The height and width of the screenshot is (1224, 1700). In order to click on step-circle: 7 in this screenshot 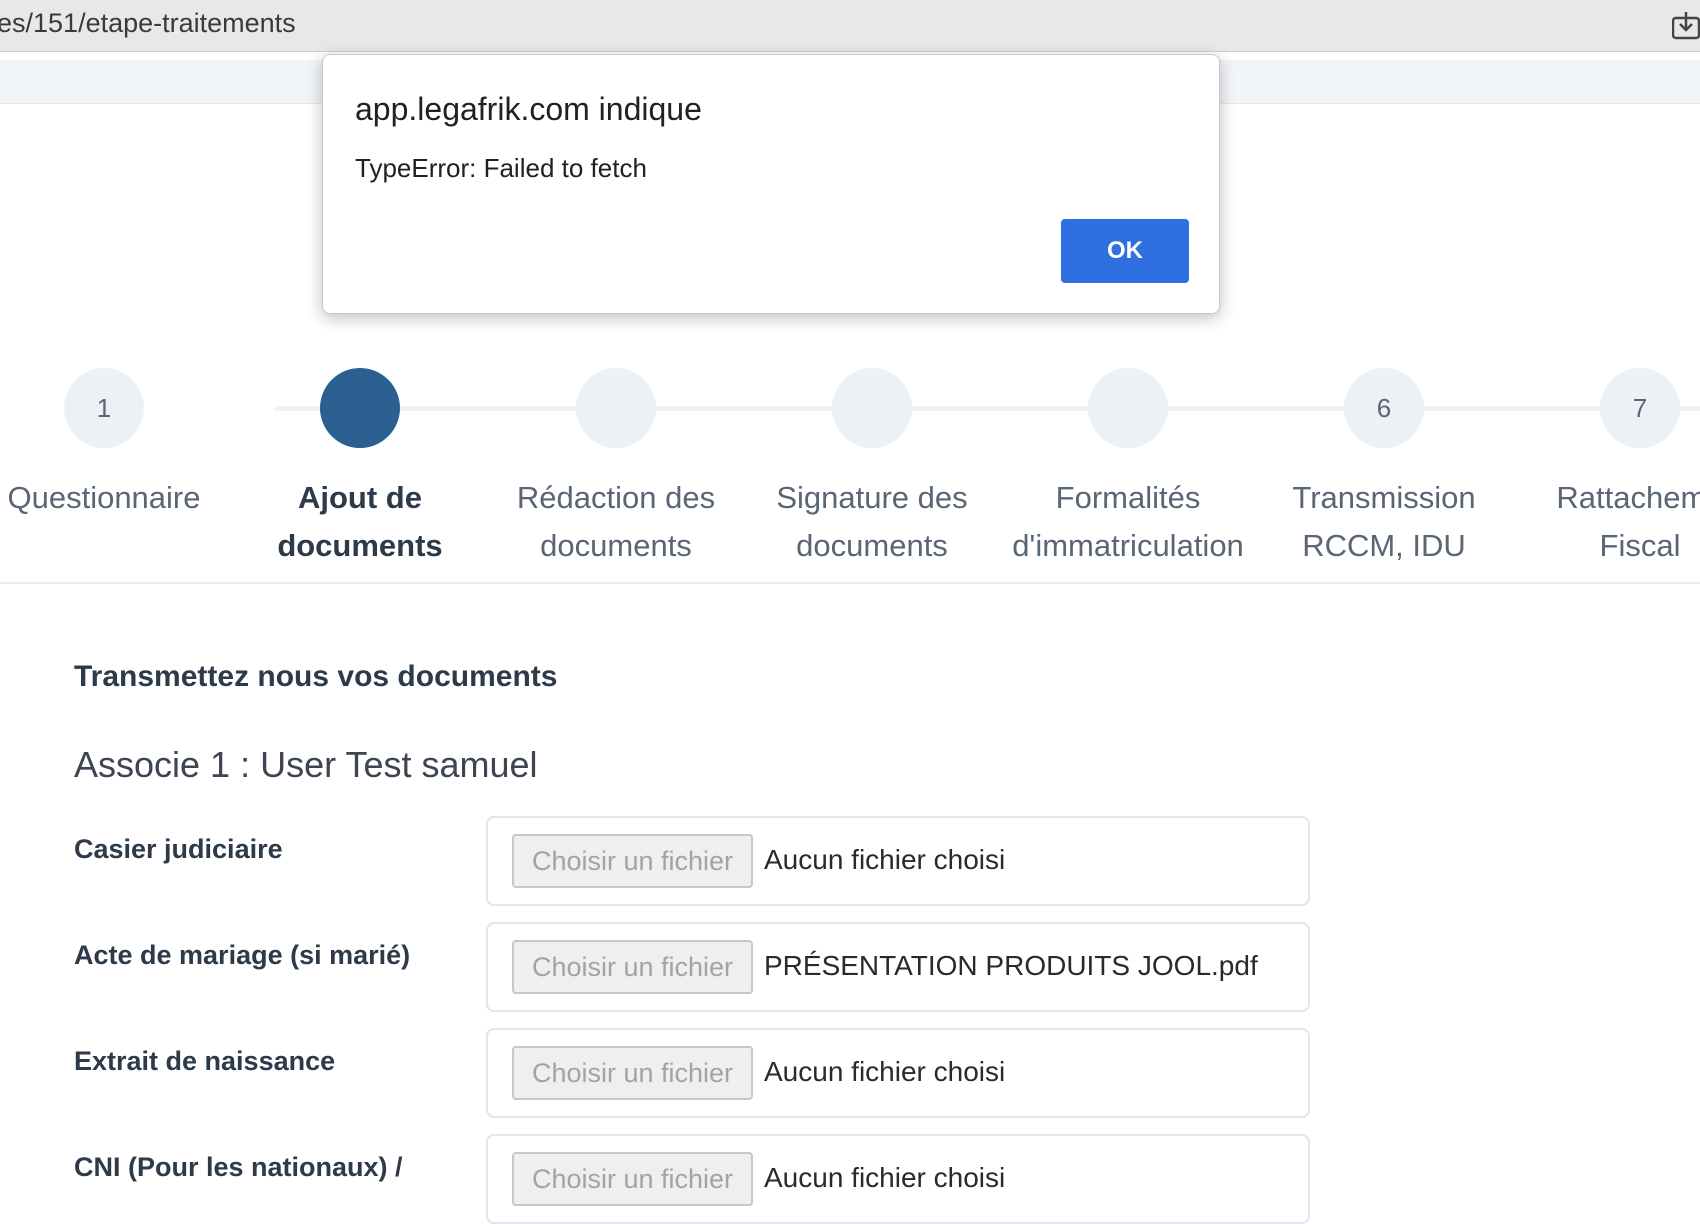, I will do `click(1640, 408)`.